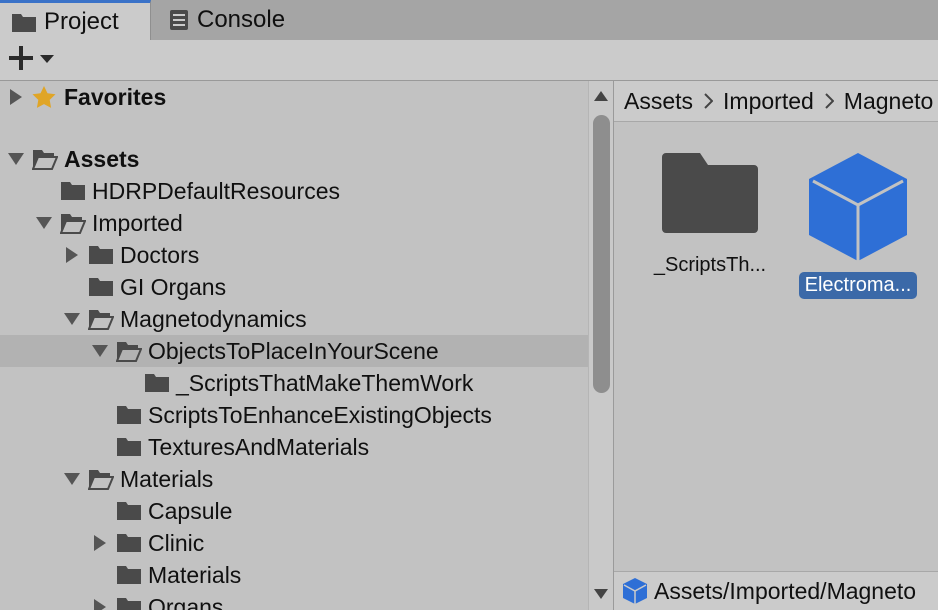 This screenshot has height=610, width=938. I want to click on tree-item: Magnetodynamics, so click(294, 319).